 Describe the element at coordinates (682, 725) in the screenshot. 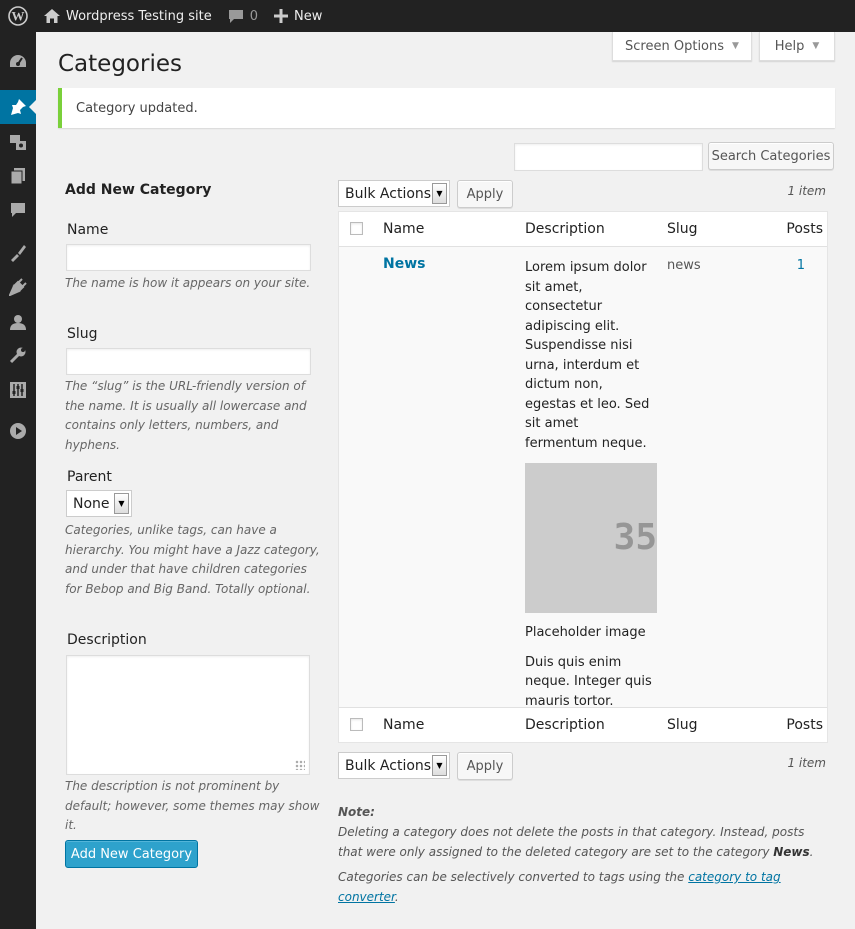

I see `column-slug-footer: Slug` at that location.